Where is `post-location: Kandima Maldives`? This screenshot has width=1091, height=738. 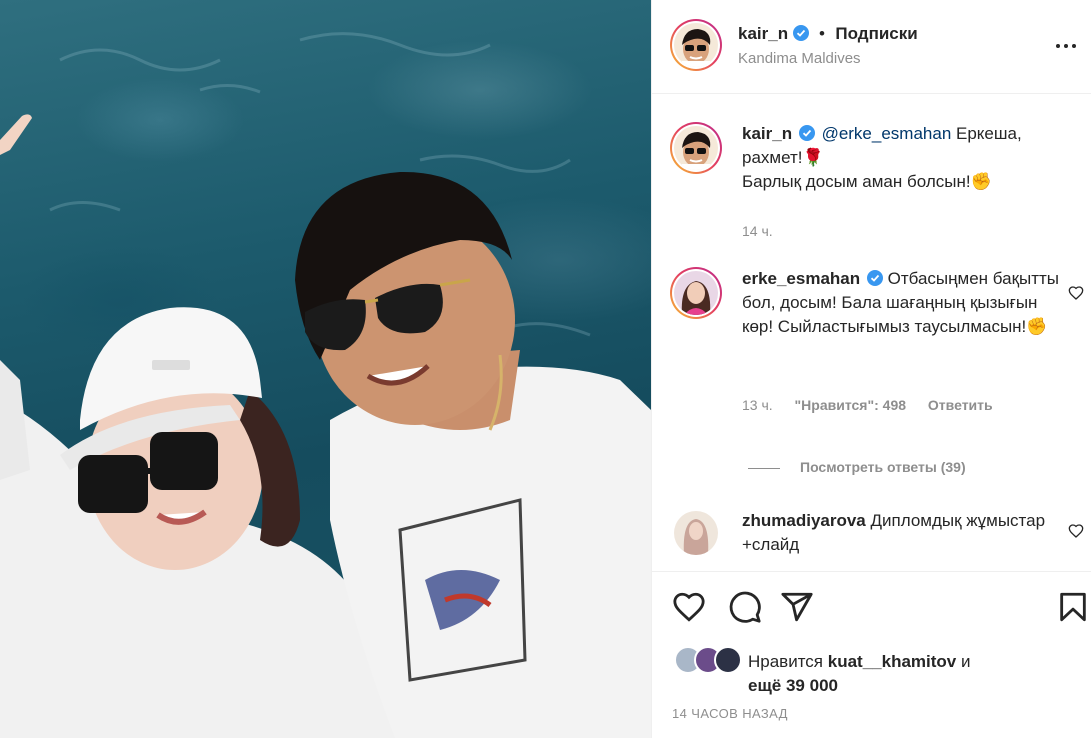
post-location: Kandima Maldives is located at coordinates (828, 58).